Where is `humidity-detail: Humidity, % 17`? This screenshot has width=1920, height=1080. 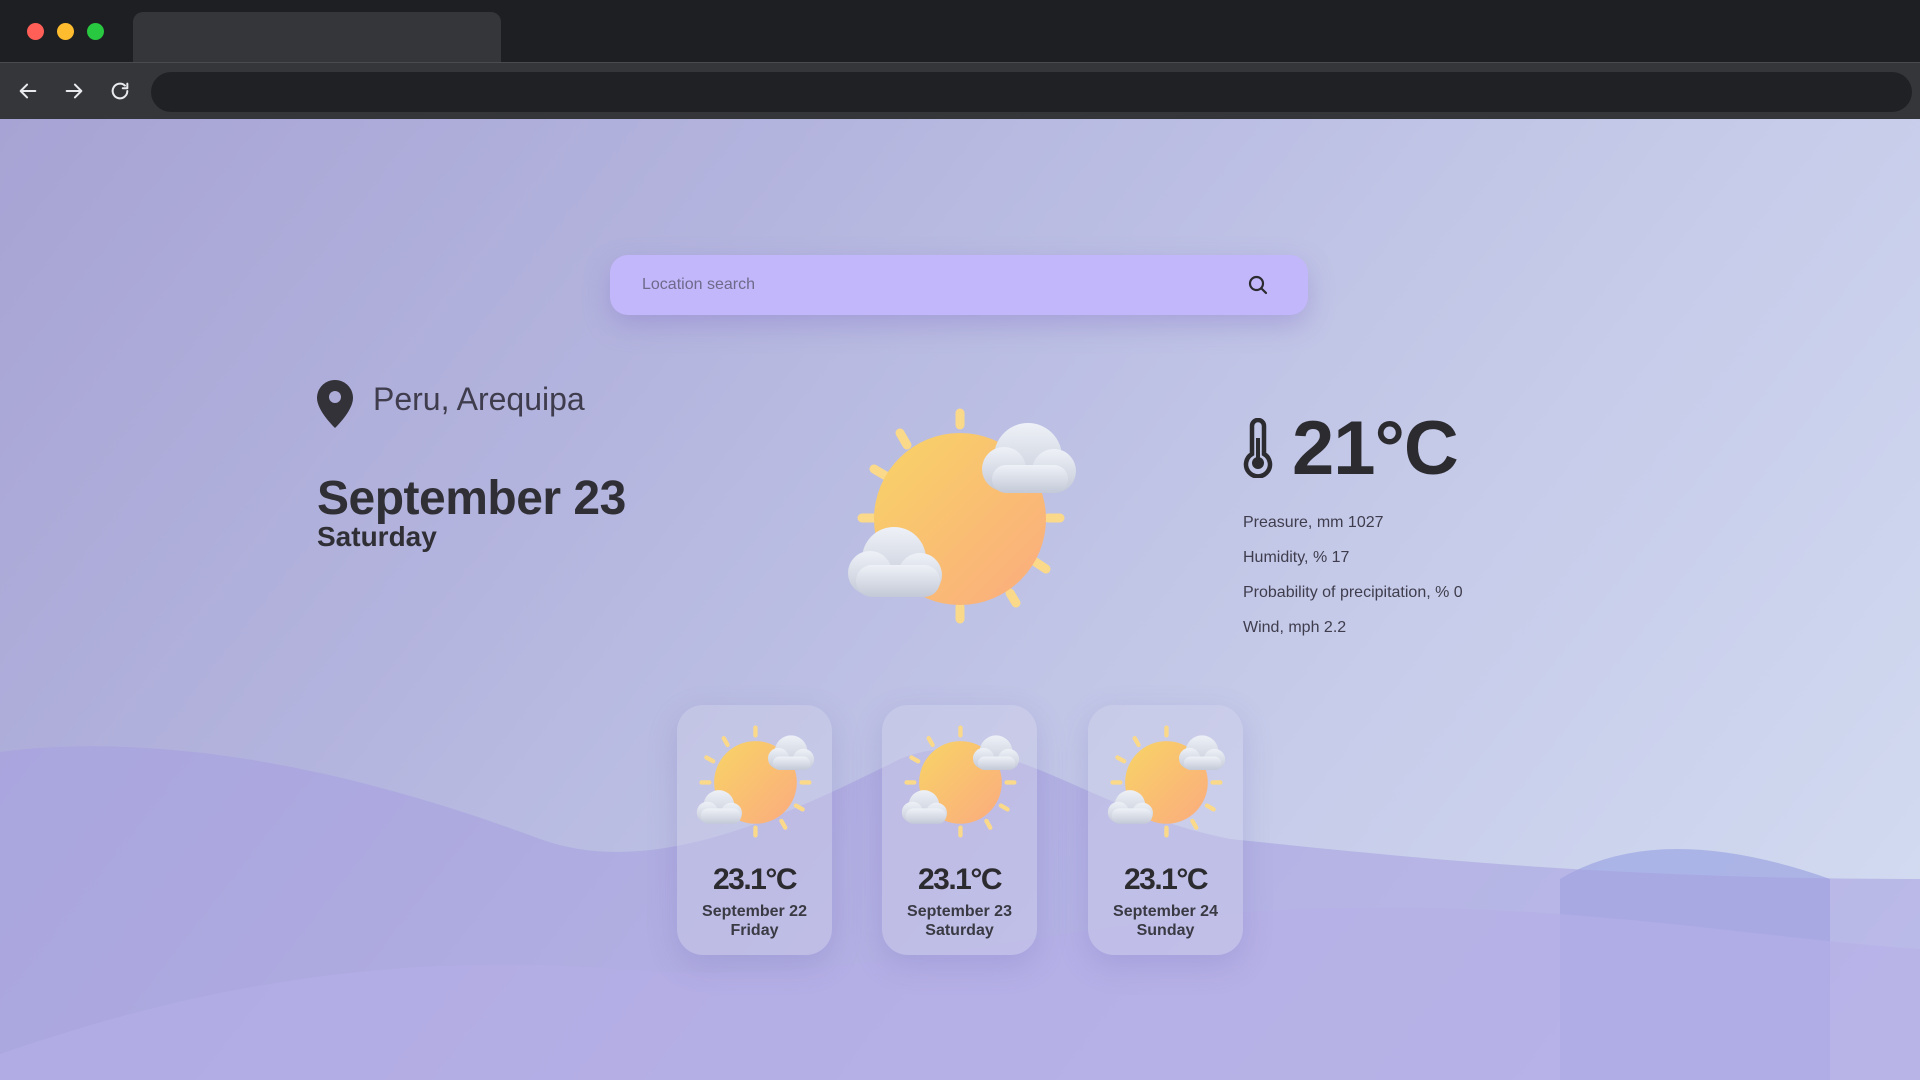 humidity-detail: Humidity, % 17 is located at coordinates (1296, 557).